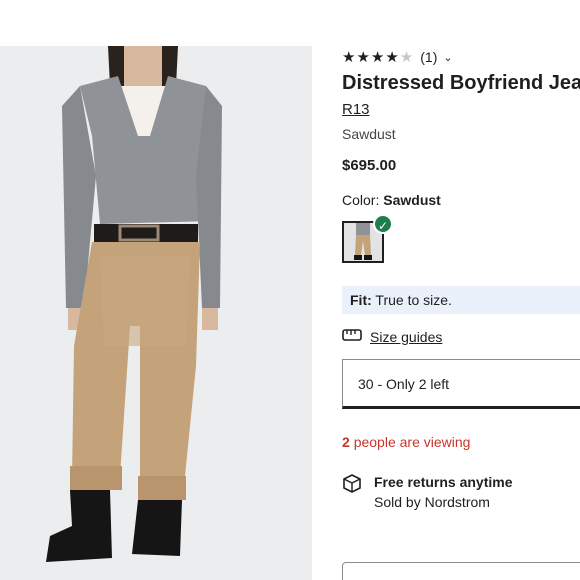 The height and width of the screenshot is (580, 580). Describe the element at coordinates (412, 200) in the screenshot. I see `color-selected-value: Sawdust` at that location.